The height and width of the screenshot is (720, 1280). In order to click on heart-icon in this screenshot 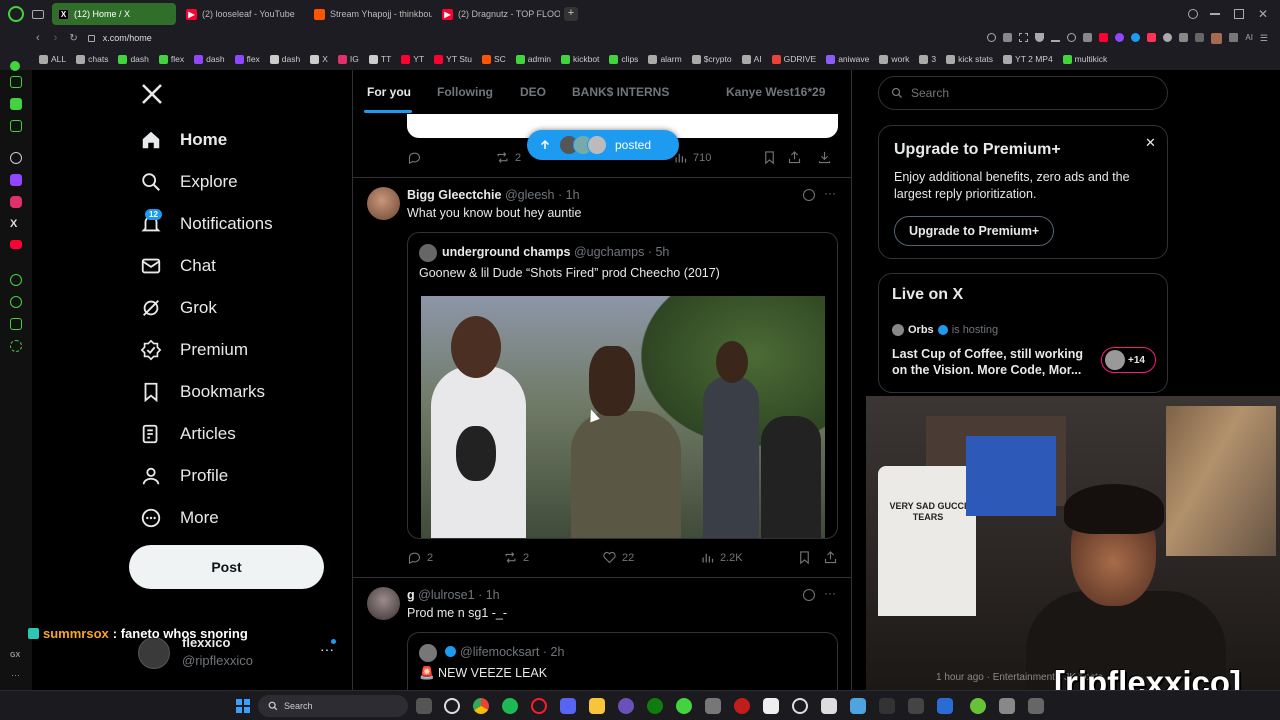, I will do `click(1072, 37)`.